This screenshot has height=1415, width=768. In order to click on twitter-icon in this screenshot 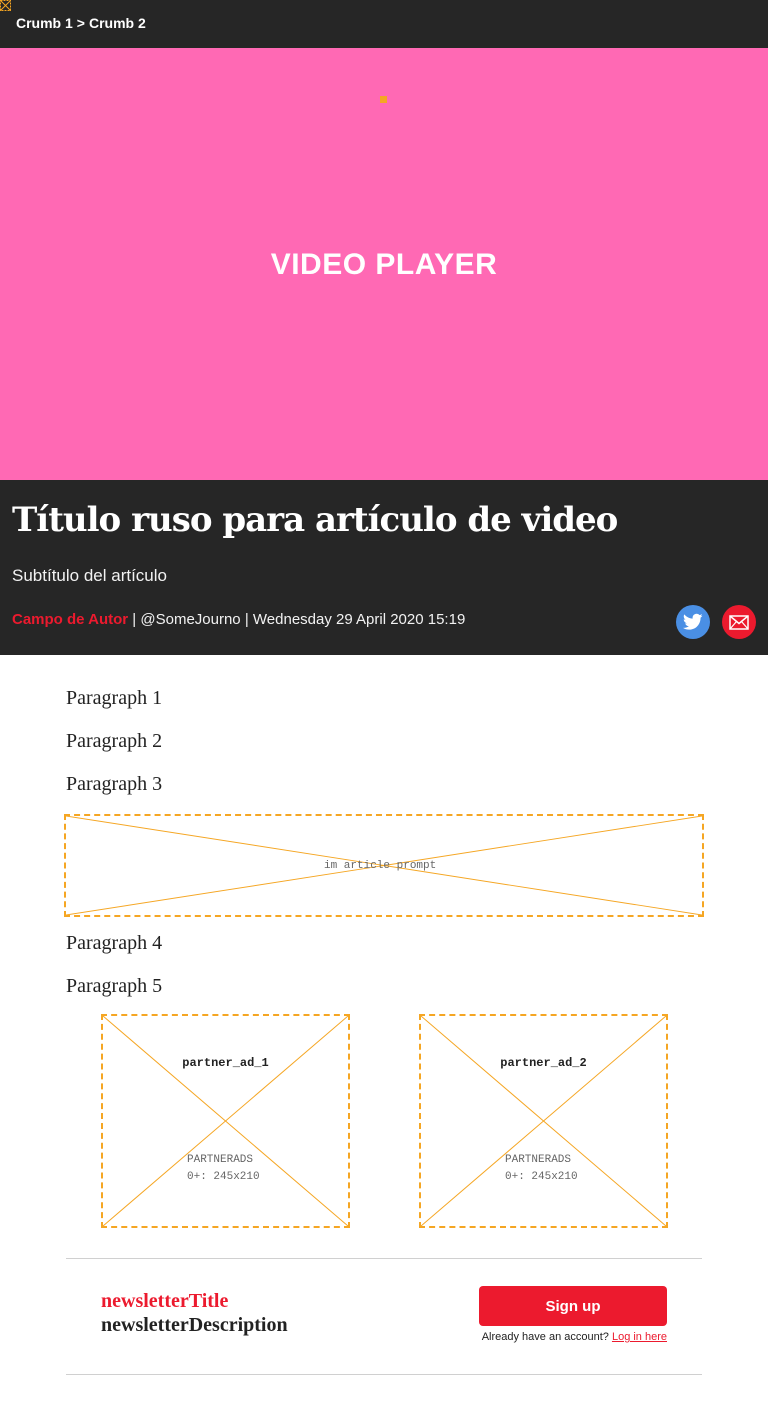, I will do `click(693, 621)`.